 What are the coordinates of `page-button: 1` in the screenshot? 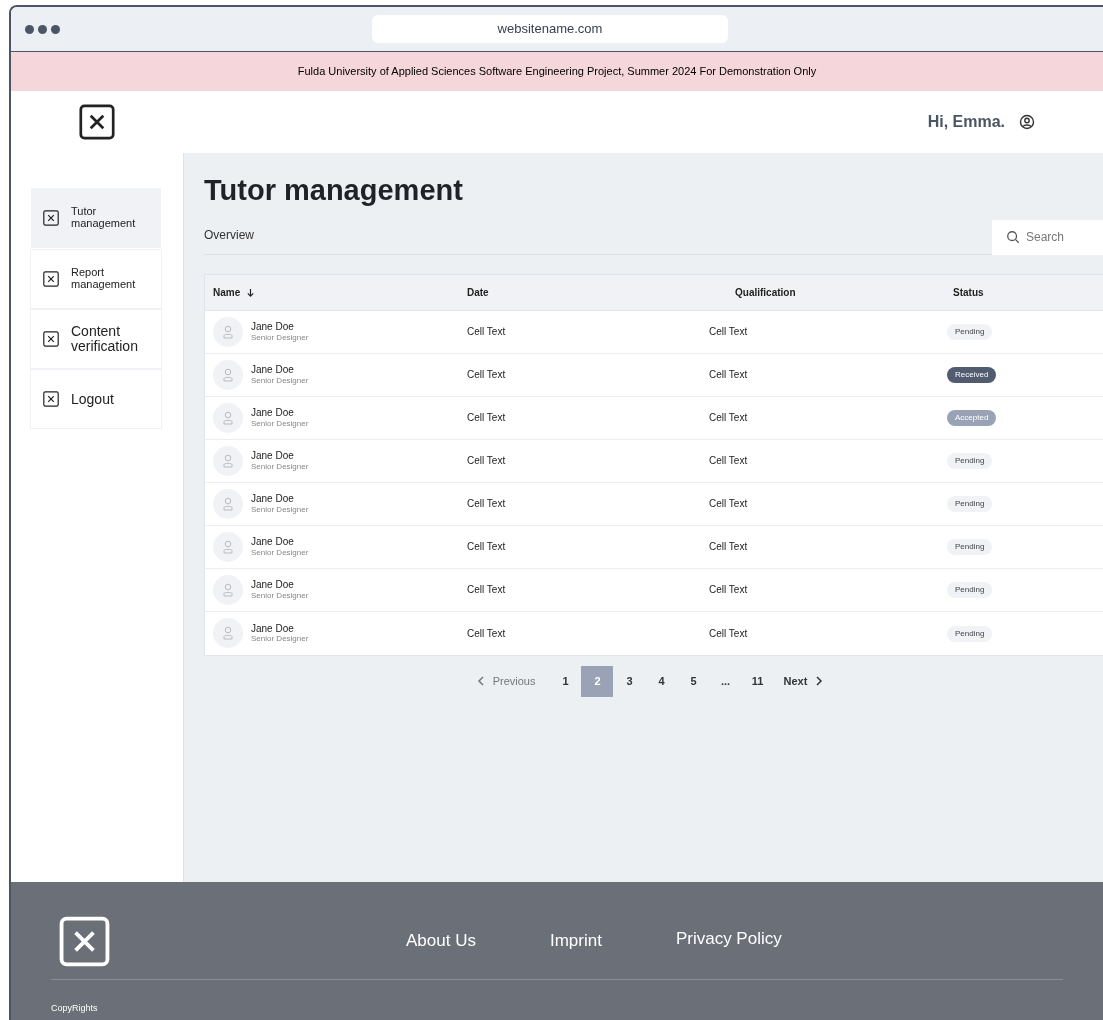 It's located at (565, 681).